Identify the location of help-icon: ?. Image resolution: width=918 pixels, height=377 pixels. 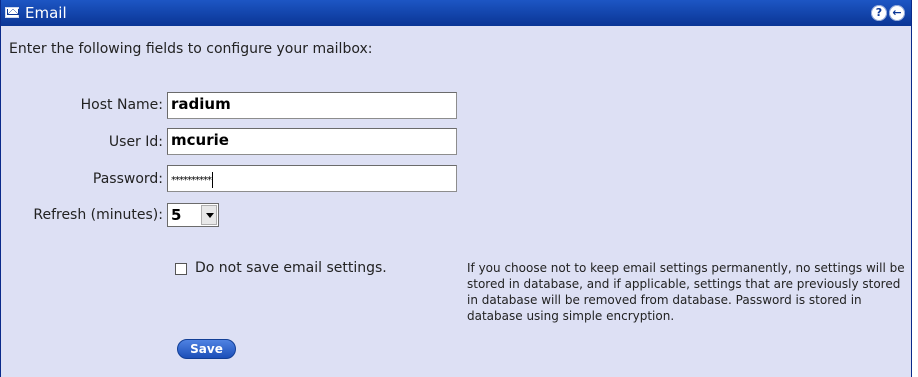
(879, 13).